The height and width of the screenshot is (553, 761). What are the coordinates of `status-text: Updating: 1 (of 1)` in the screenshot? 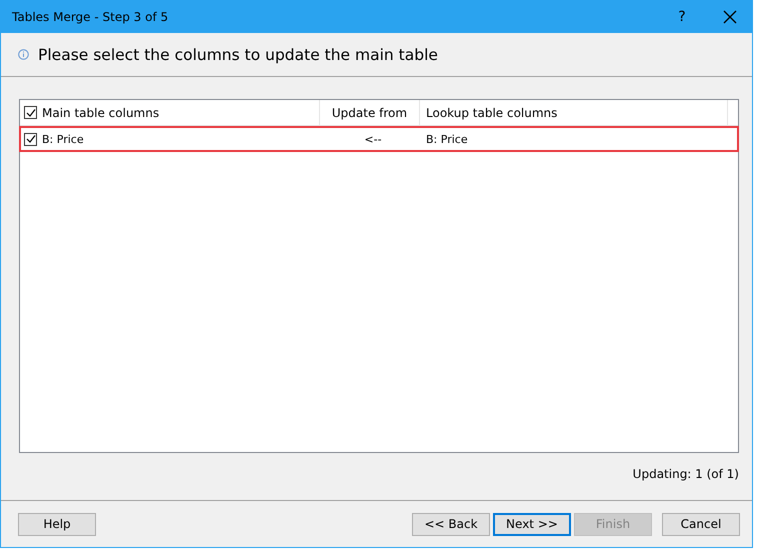 It's located at (685, 474).